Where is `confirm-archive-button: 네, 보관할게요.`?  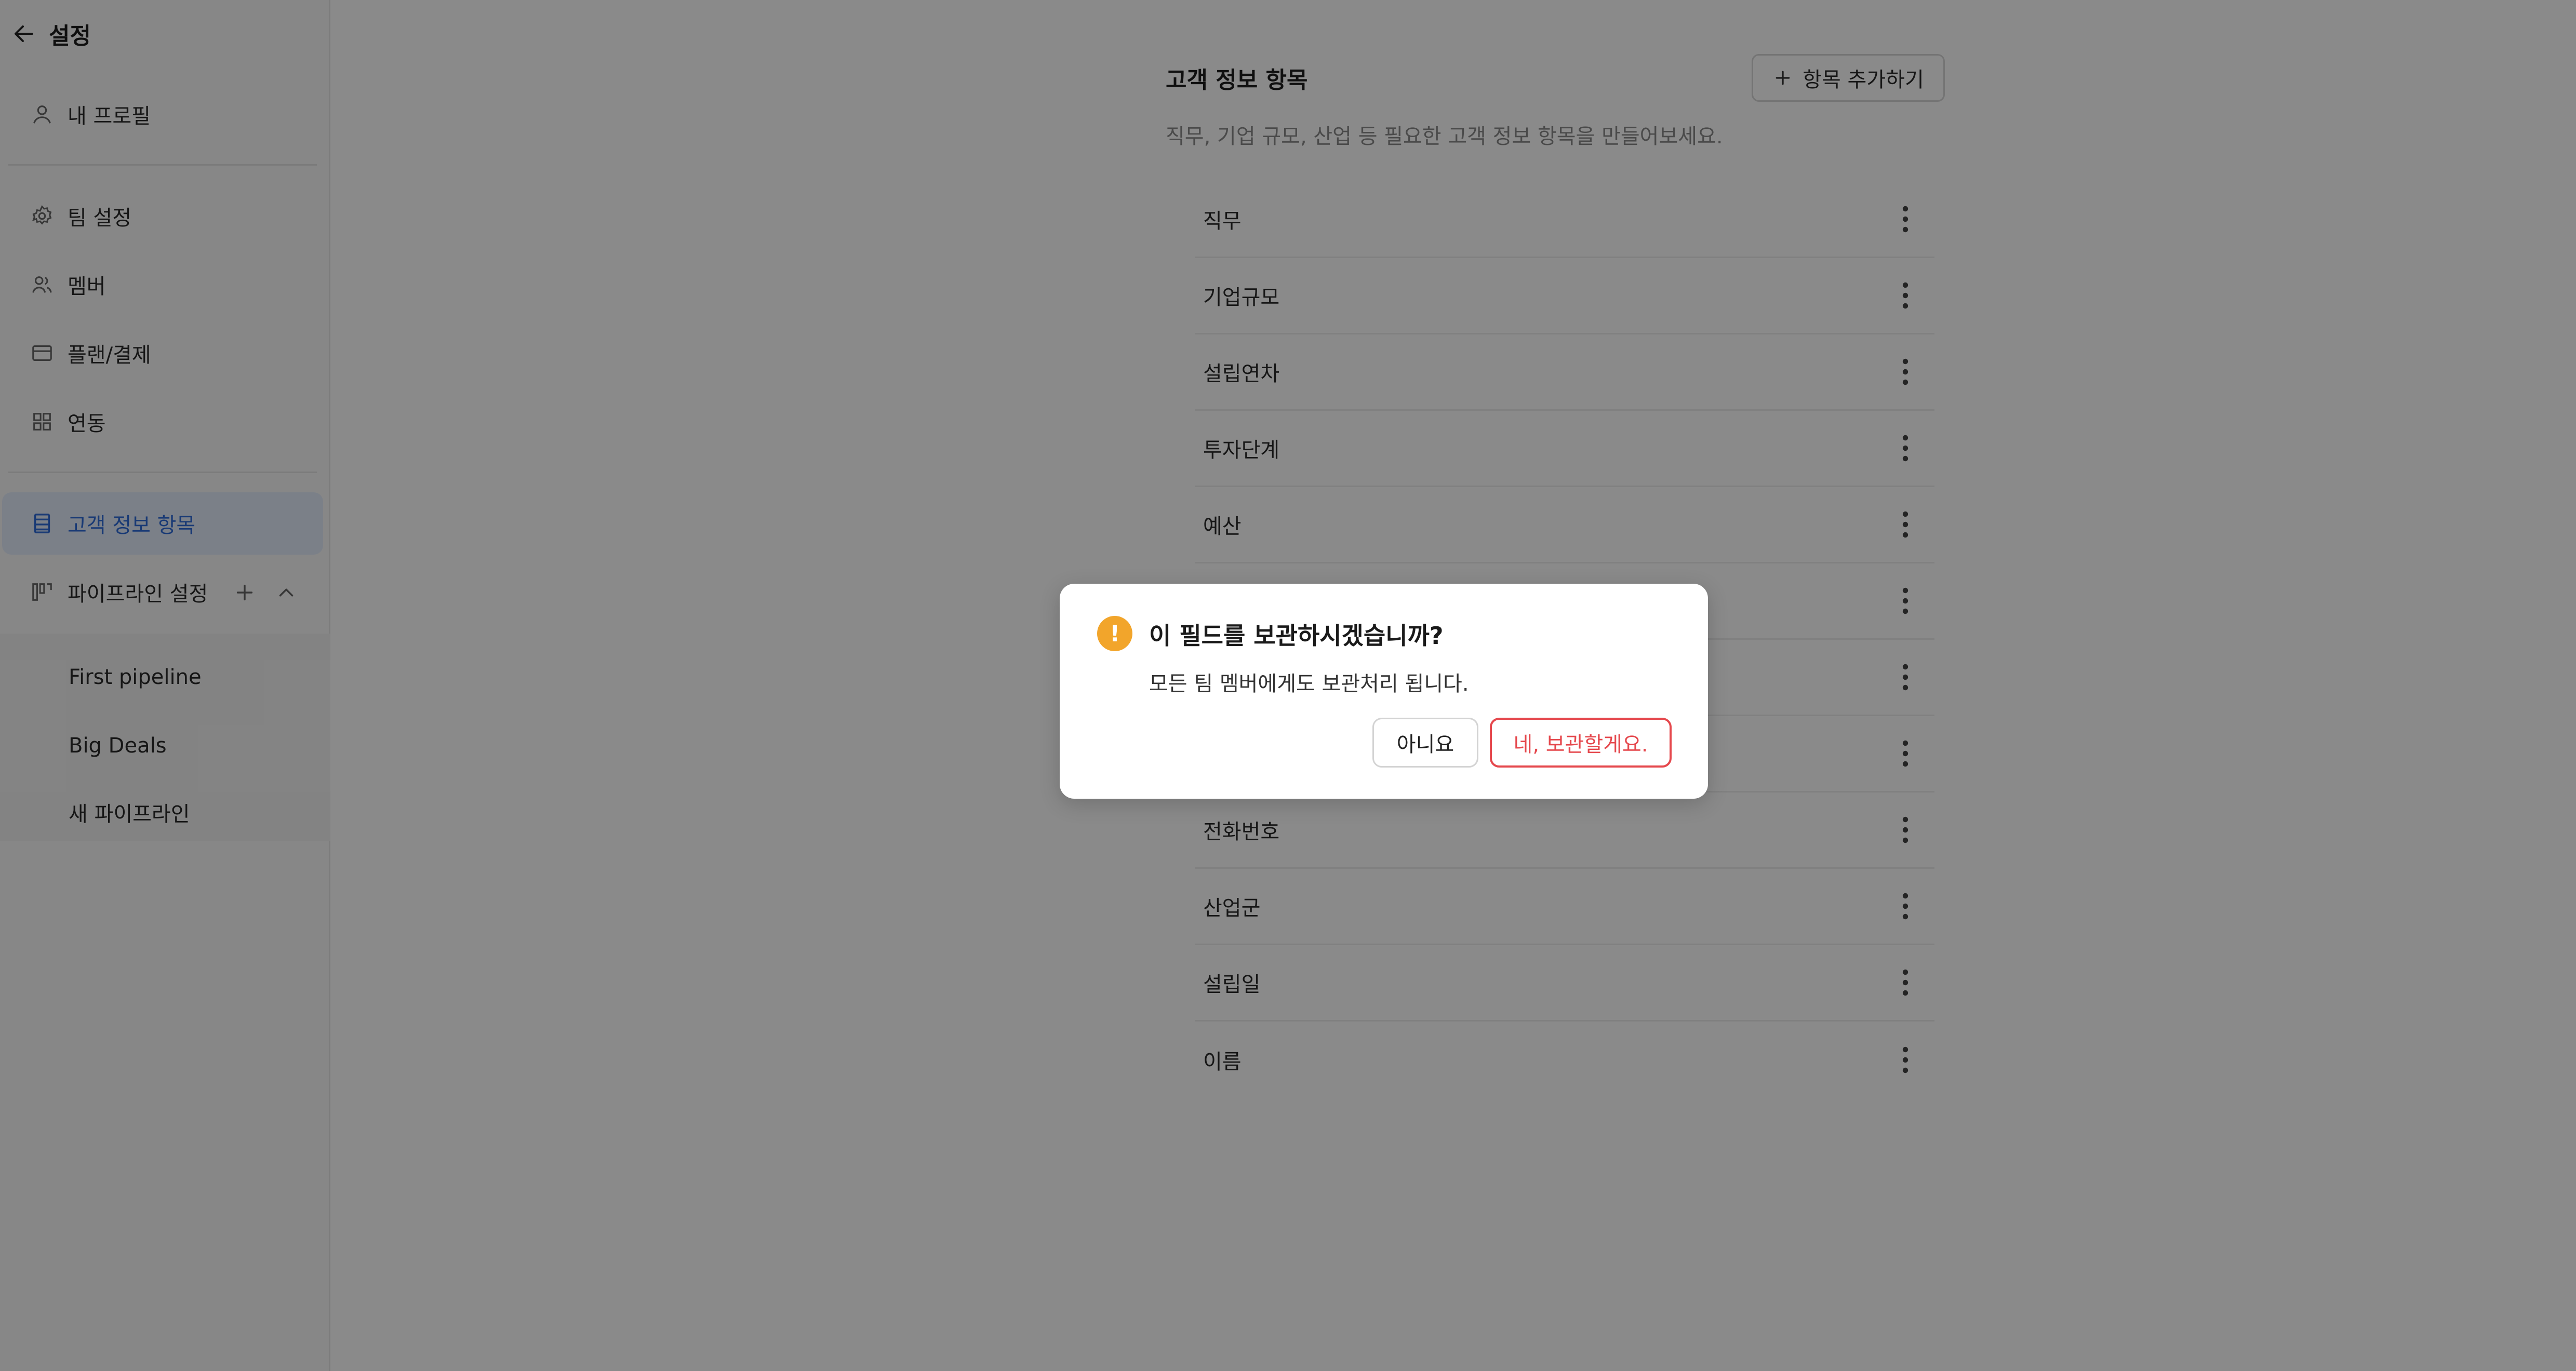
confirm-archive-button: 네, 보관할게요. is located at coordinates (1581, 743).